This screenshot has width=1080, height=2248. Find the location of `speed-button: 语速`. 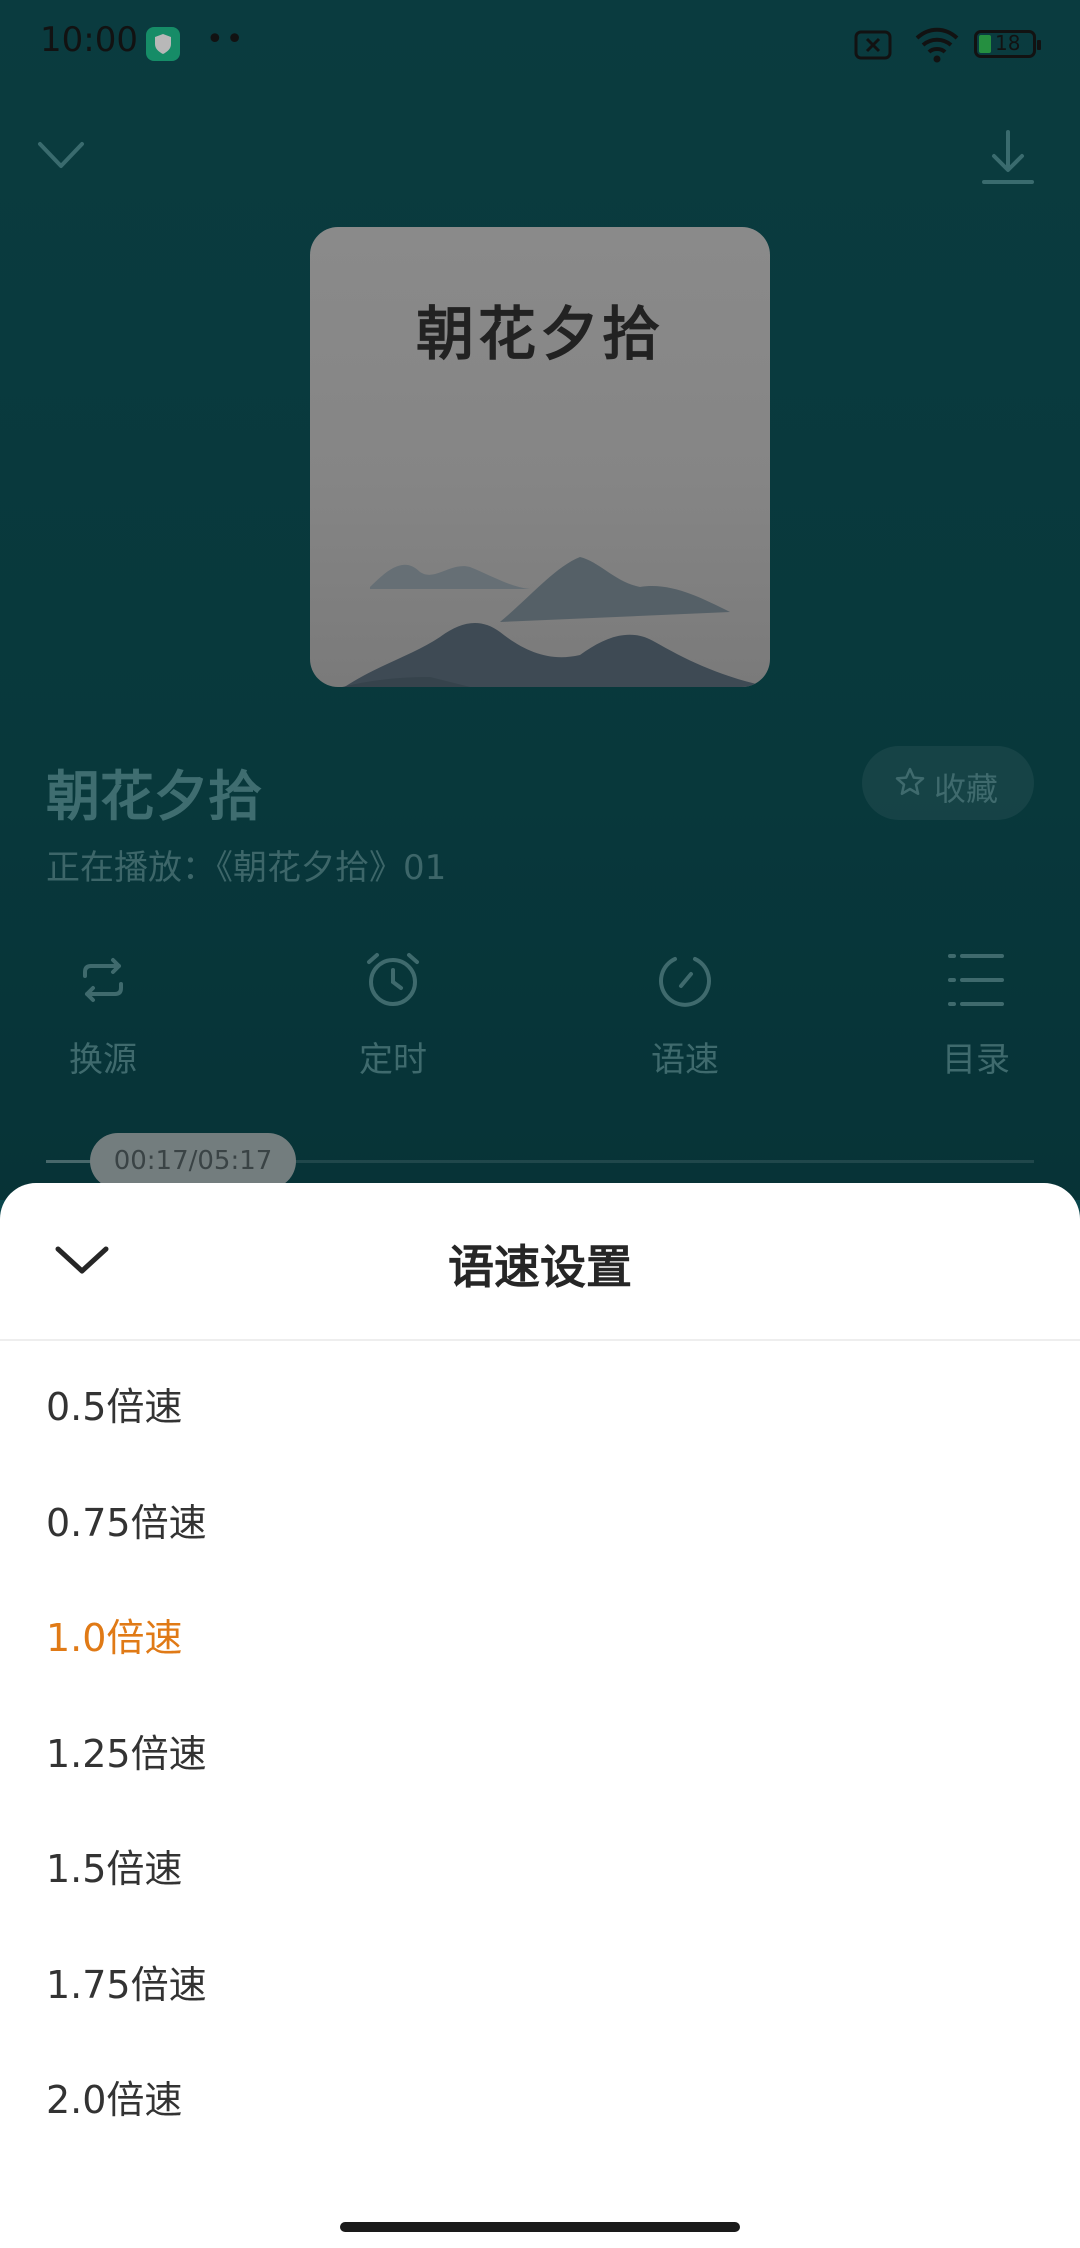

speed-button: 语速 is located at coordinates (685, 1015).